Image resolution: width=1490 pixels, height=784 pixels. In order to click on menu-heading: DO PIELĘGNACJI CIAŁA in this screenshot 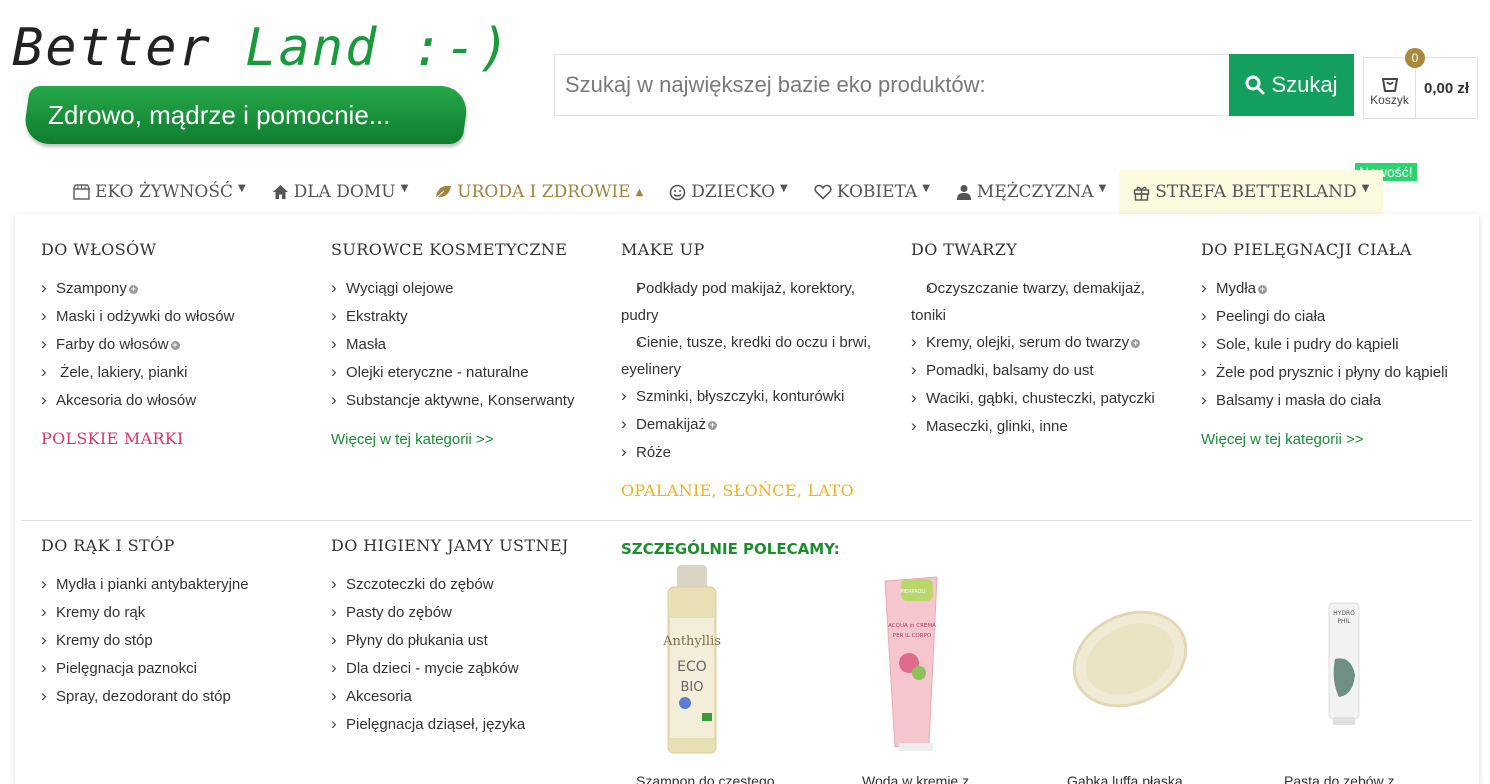, I will do `click(1336, 249)`.